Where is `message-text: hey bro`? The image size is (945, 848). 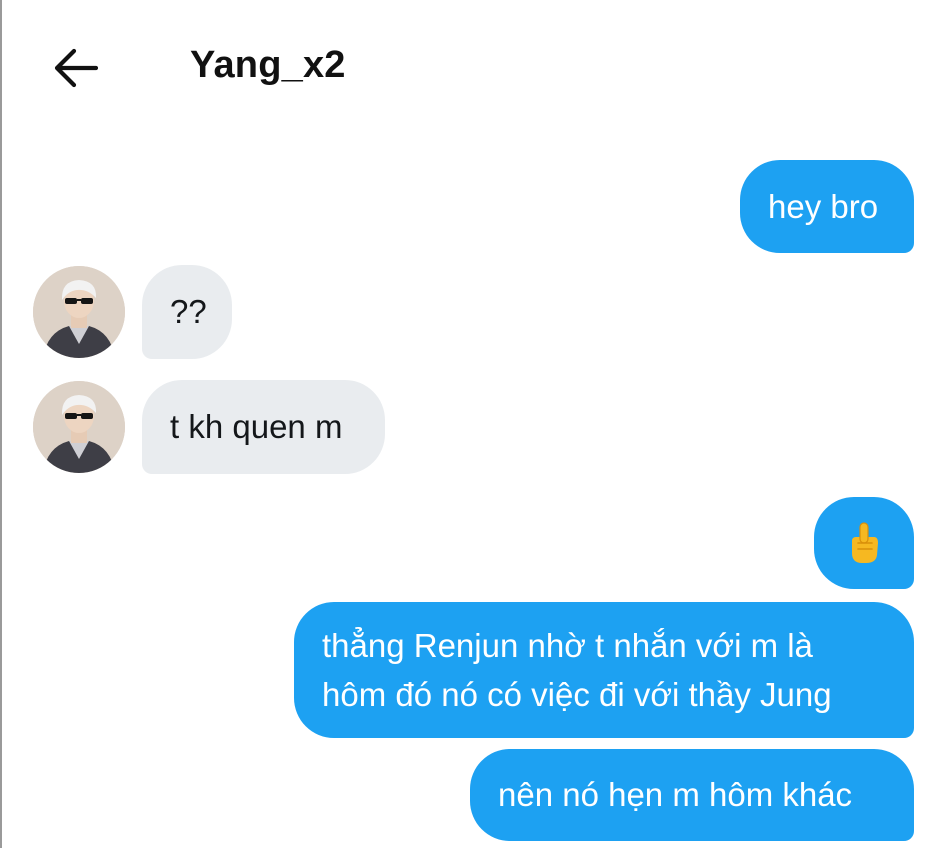 message-text: hey bro is located at coordinates (823, 206).